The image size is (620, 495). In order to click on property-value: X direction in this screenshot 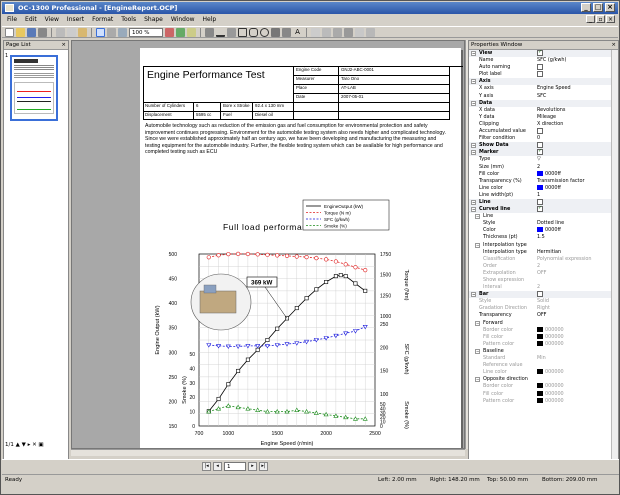, I will do `click(550, 124)`.